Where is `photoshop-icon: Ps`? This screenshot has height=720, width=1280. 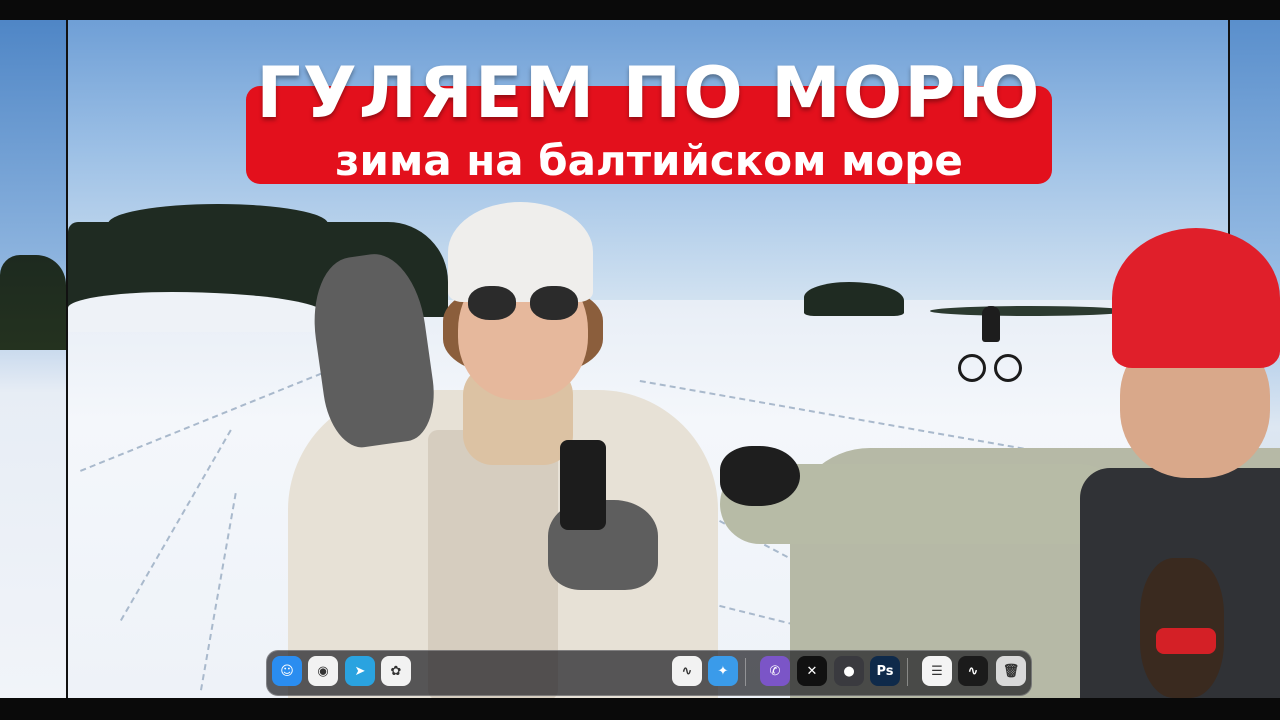
photoshop-icon: Ps is located at coordinates (885, 671).